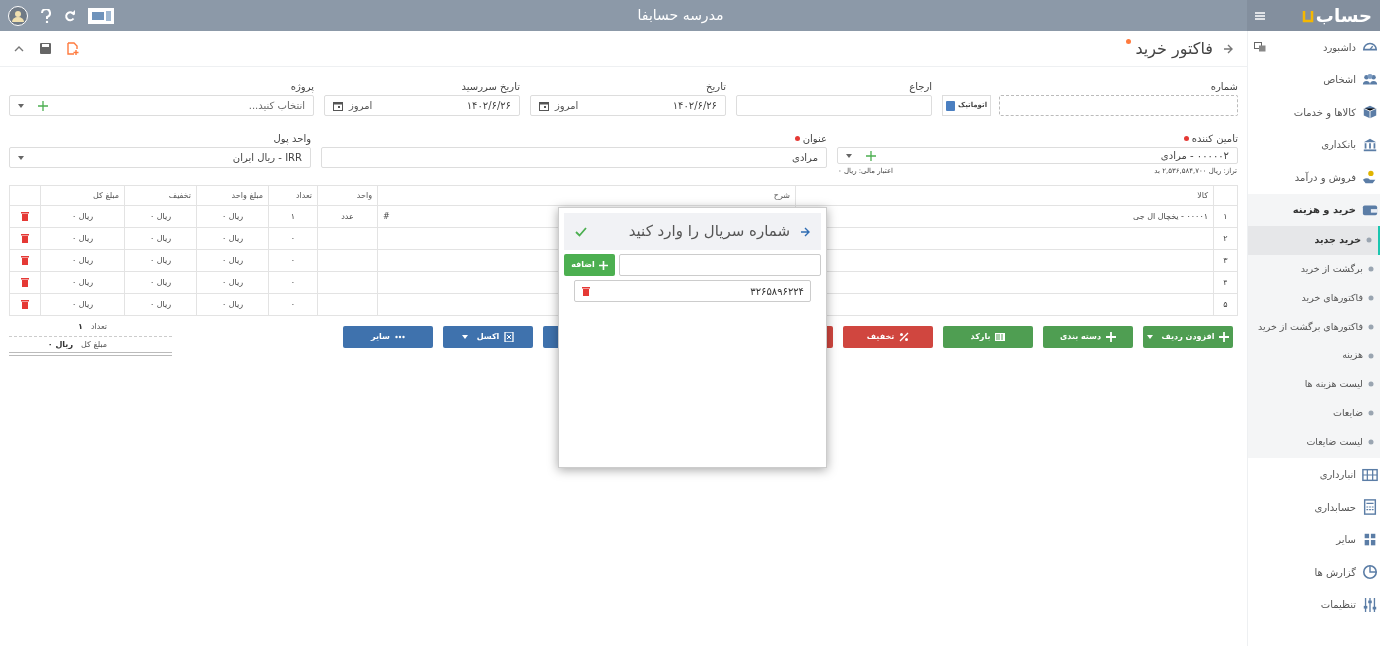  Describe the element at coordinates (80, 327) in the screenshot. I see `total-value: ۱` at that location.